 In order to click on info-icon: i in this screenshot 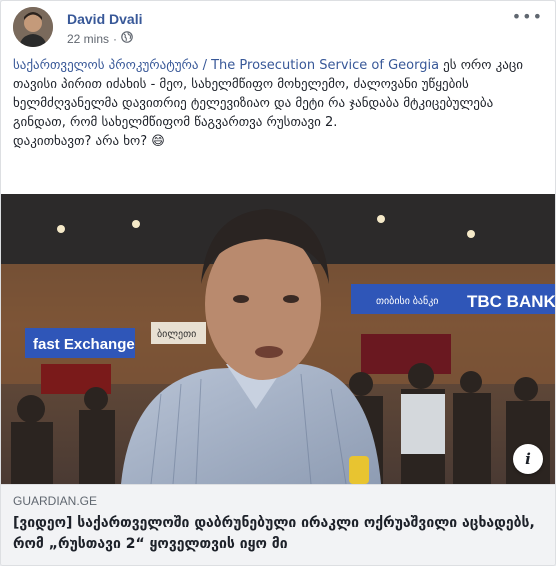, I will do `click(528, 459)`.